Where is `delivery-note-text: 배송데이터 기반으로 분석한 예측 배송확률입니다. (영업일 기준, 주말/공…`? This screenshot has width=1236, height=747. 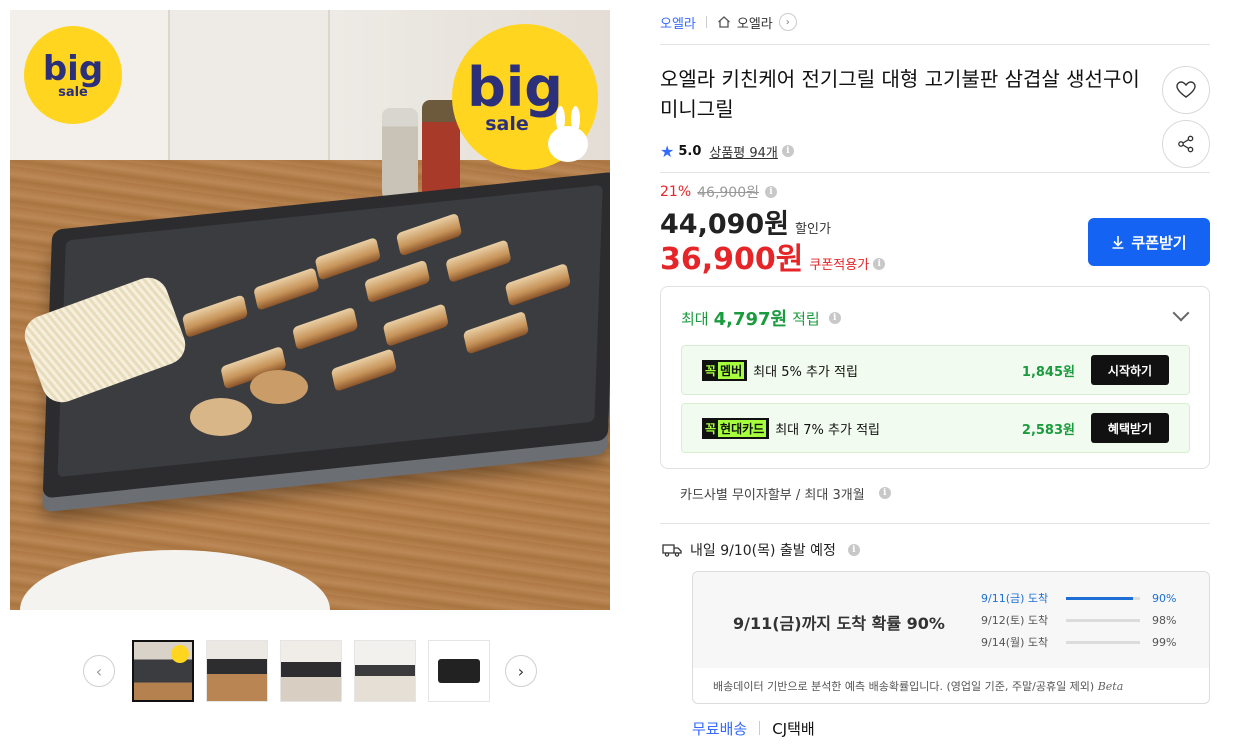 delivery-note-text: 배송데이터 기반으로 분석한 예측 배송확률입니다. (영업일 기준, 주말/공… is located at coordinates (904, 686).